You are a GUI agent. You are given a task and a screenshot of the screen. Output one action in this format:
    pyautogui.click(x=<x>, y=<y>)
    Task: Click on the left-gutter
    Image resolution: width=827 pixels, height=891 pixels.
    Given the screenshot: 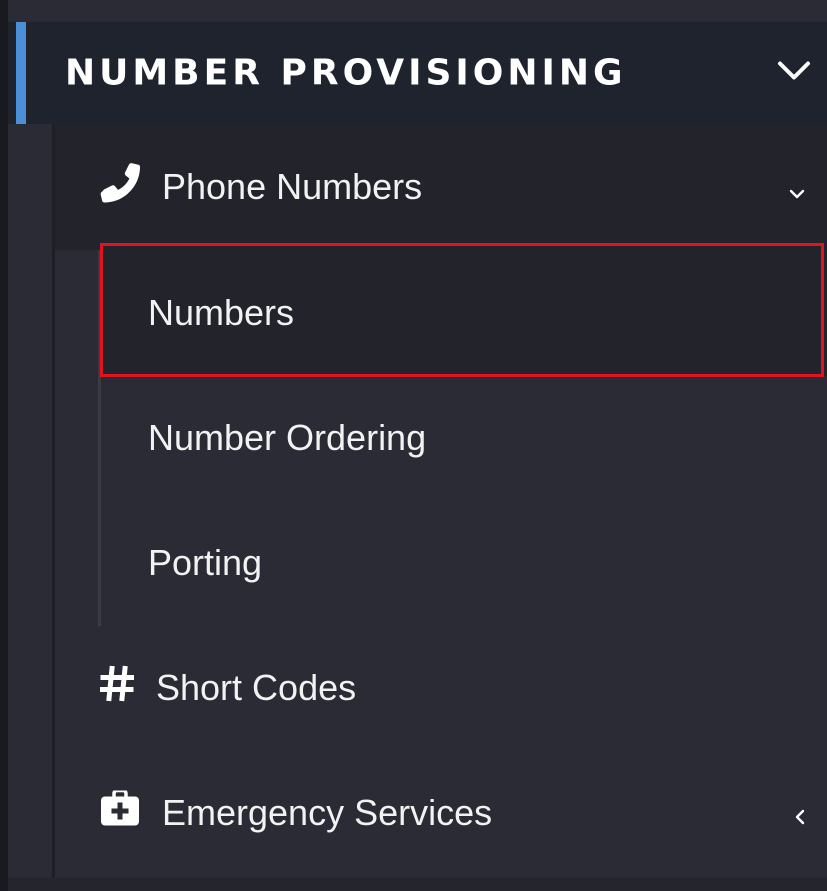 What is the action you would take?
    pyautogui.click(x=4, y=445)
    